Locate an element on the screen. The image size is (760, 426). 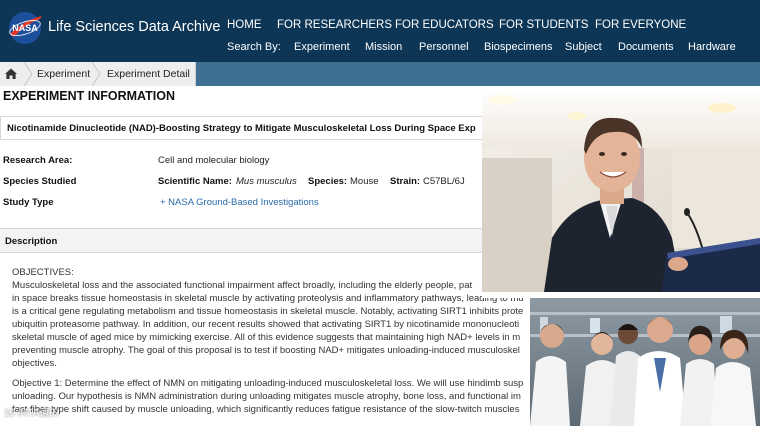
description-line: objectives. is located at coordinates (34, 363).